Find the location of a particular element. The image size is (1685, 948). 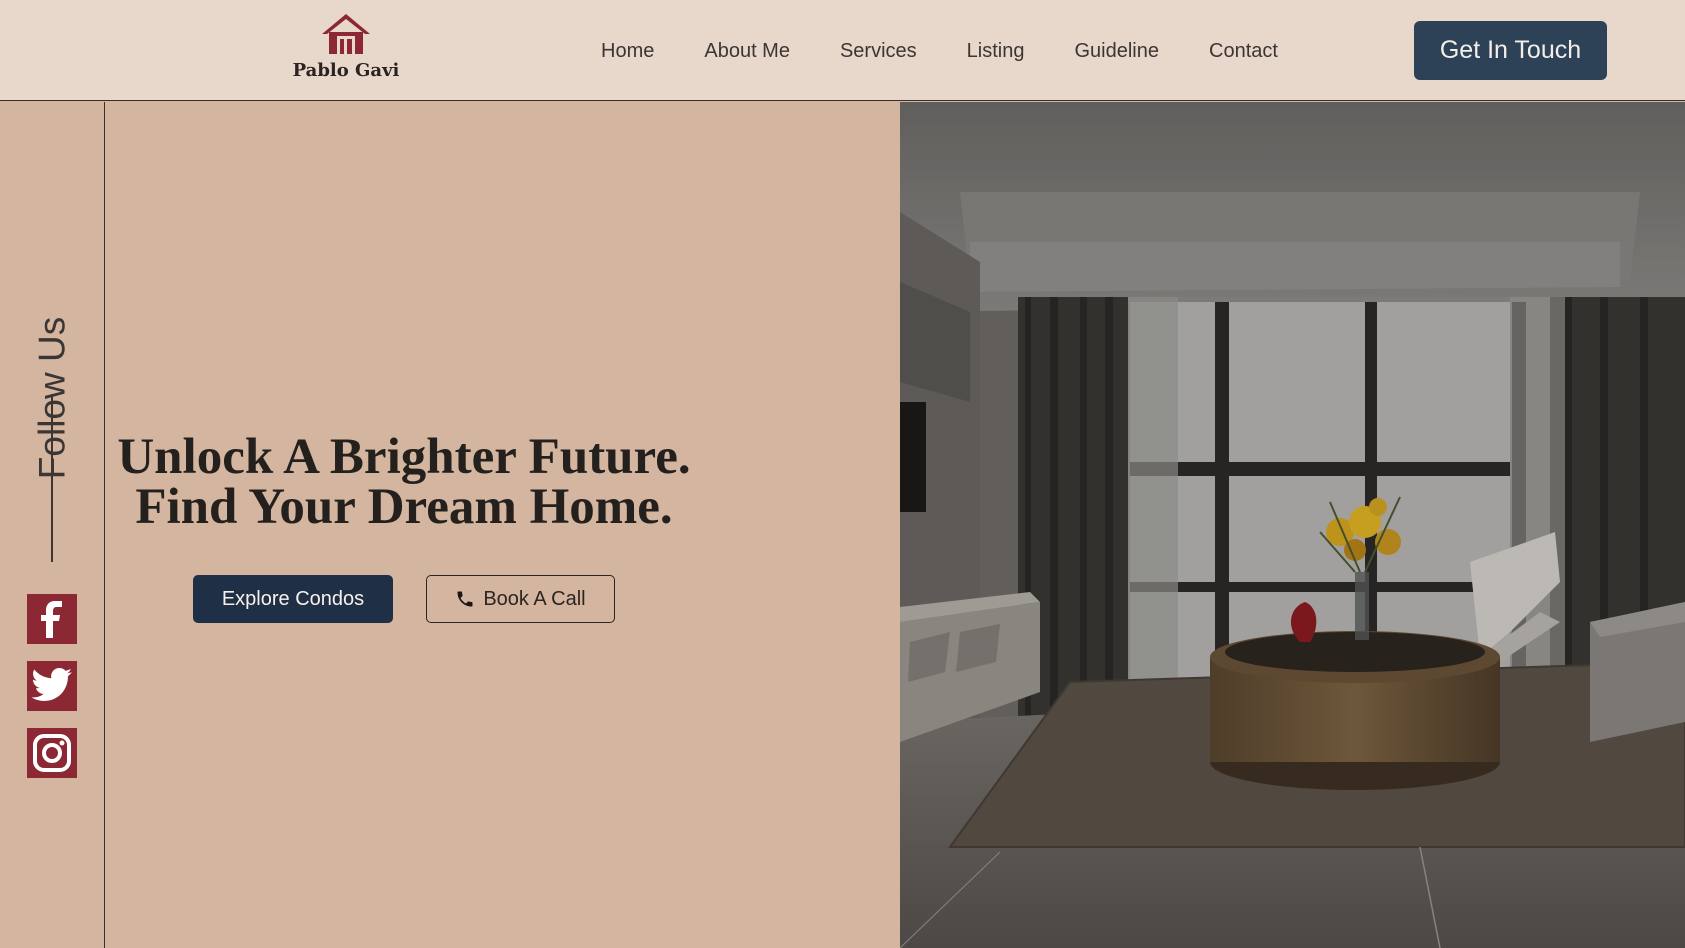

get-in-touch-button: Get In Touch is located at coordinates (1510, 50).